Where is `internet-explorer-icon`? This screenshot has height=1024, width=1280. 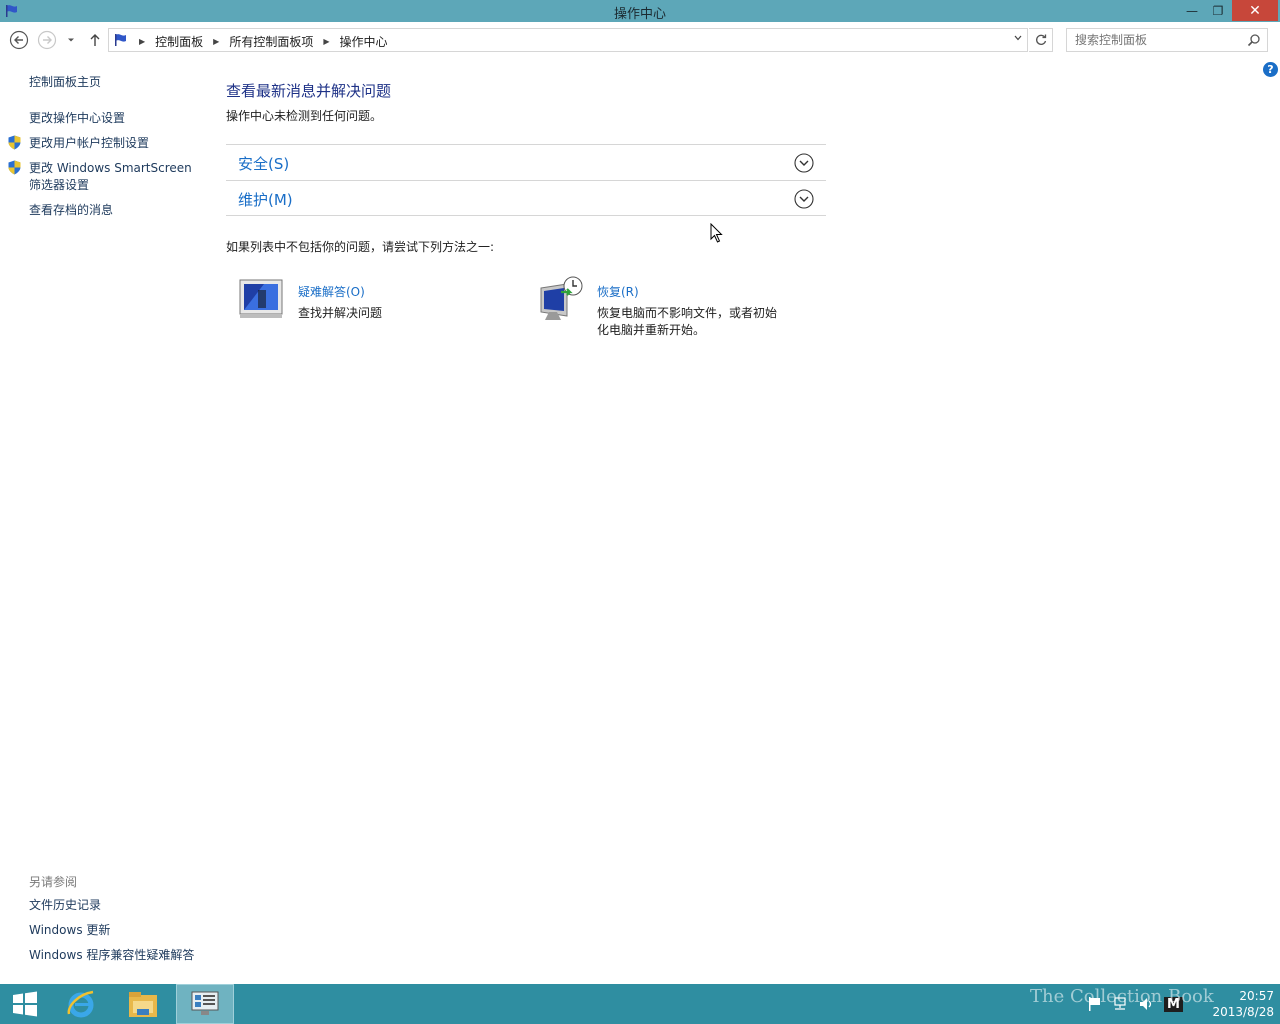 internet-explorer-icon is located at coordinates (80, 1004).